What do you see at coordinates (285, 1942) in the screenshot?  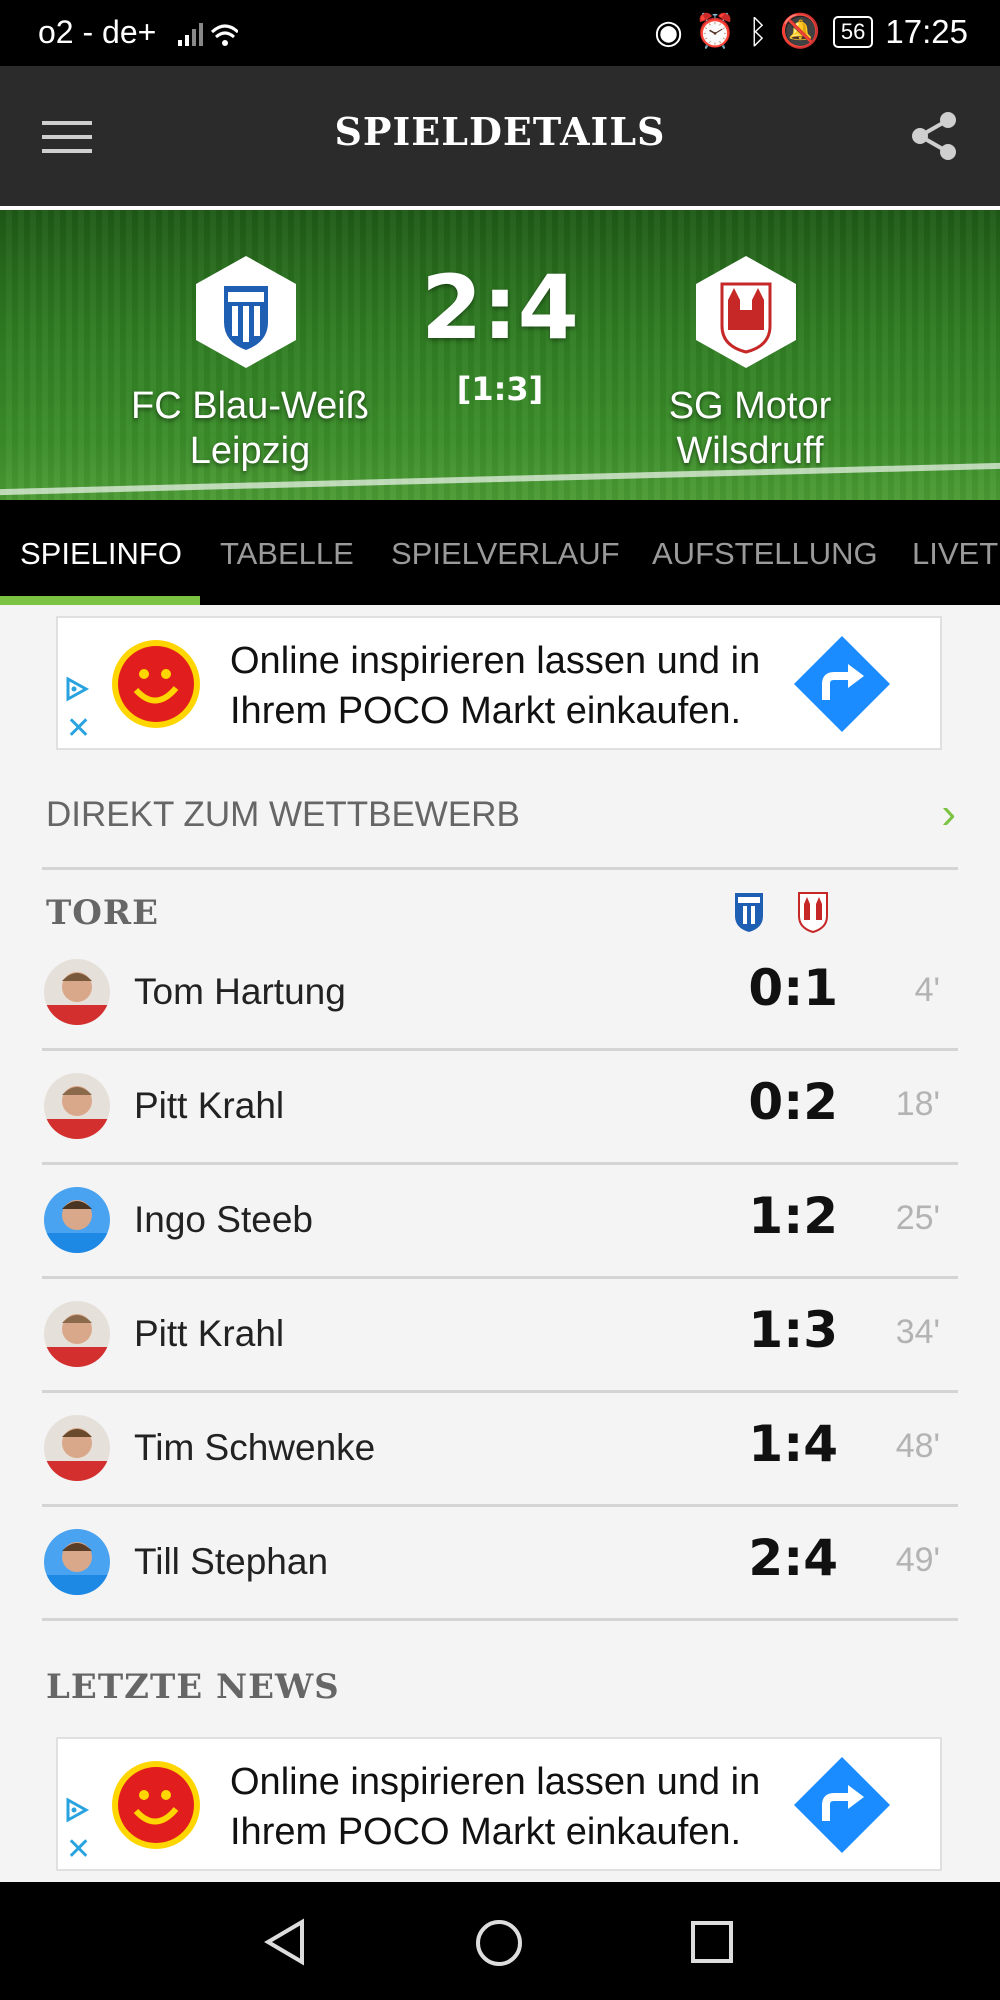 I see `back-icon` at bounding box center [285, 1942].